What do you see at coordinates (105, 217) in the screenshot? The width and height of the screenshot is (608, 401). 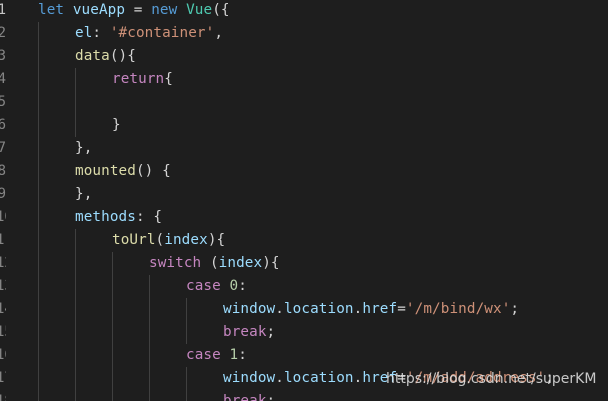 I see `code-token: methods` at bounding box center [105, 217].